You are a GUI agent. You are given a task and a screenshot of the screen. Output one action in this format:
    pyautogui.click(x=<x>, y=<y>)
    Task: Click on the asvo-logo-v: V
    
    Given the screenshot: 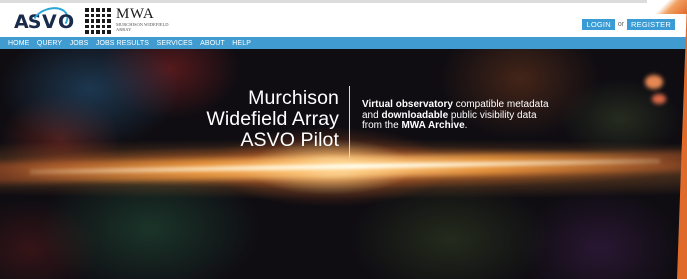 What is the action you would take?
    pyautogui.click(x=49, y=22)
    